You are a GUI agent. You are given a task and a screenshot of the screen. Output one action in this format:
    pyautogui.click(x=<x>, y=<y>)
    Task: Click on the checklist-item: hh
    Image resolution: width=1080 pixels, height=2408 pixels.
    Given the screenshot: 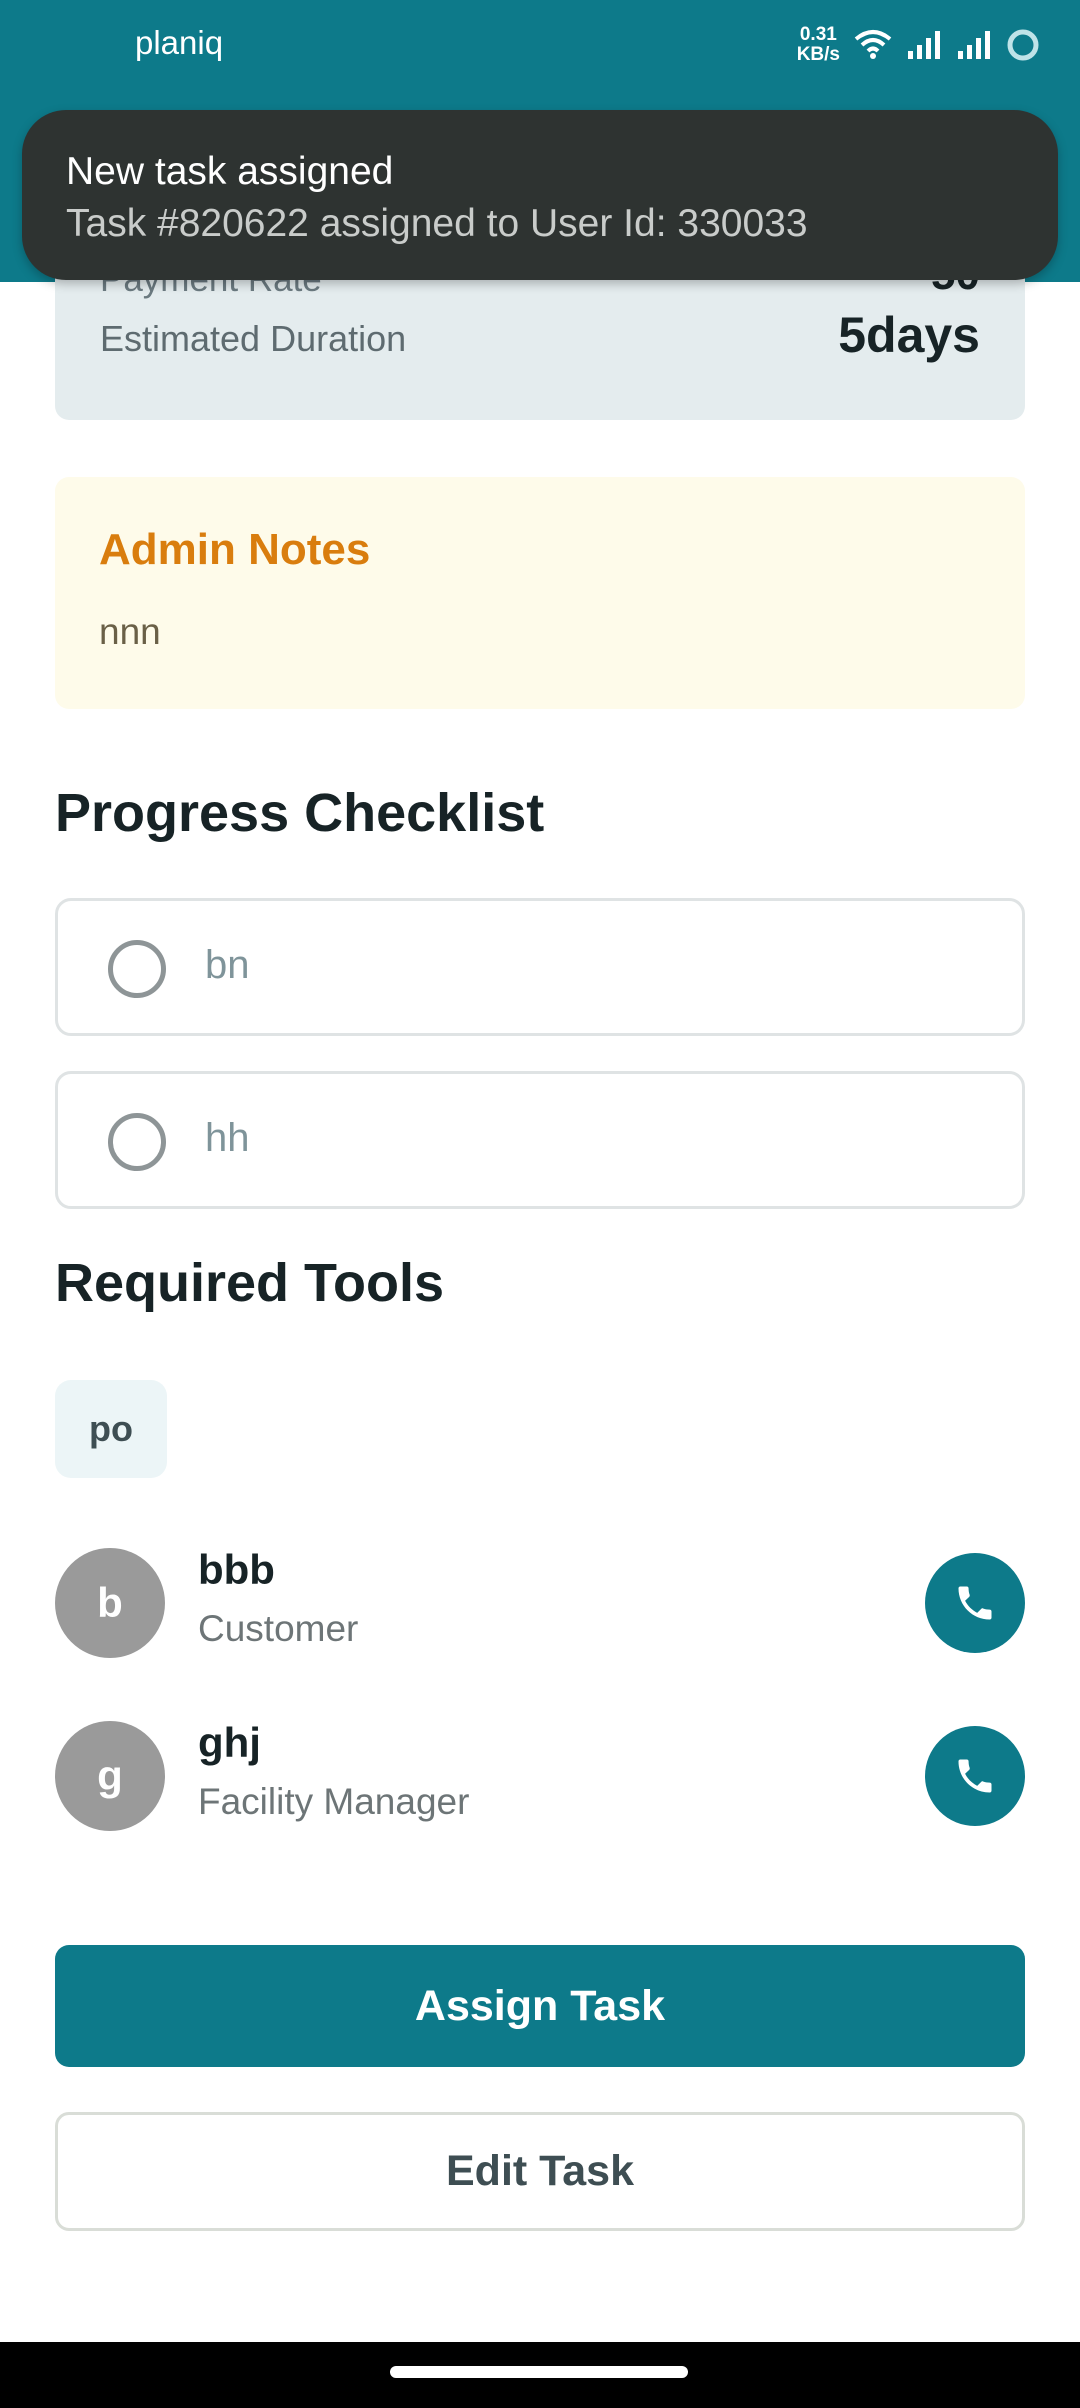 What is the action you would take?
    pyautogui.click(x=540, y=1140)
    